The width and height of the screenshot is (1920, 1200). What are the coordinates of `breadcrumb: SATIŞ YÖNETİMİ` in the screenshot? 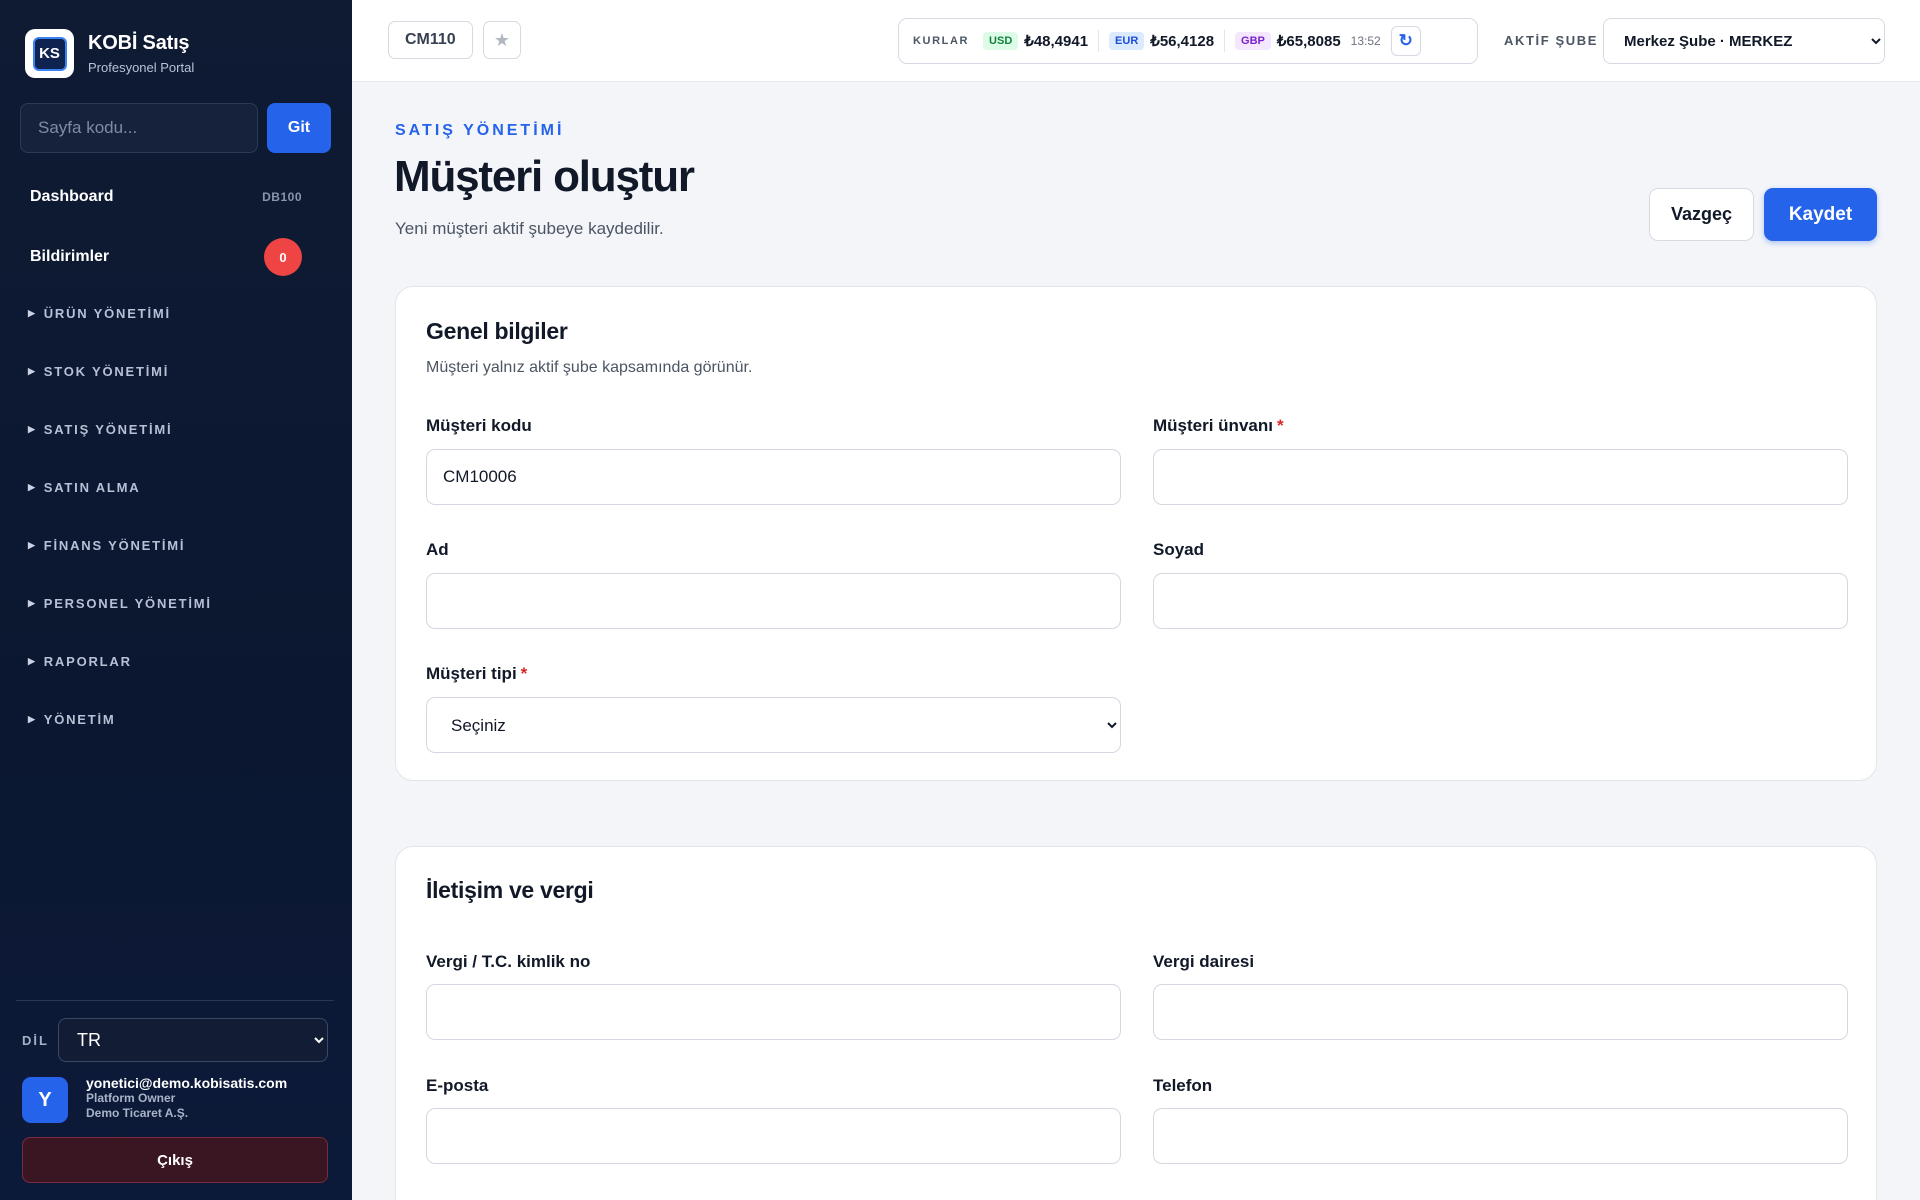 It's located at (480, 130).